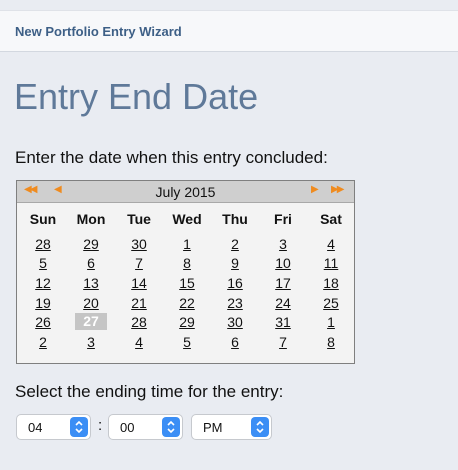  I want to click on calendar-day: 15, so click(187, 283).